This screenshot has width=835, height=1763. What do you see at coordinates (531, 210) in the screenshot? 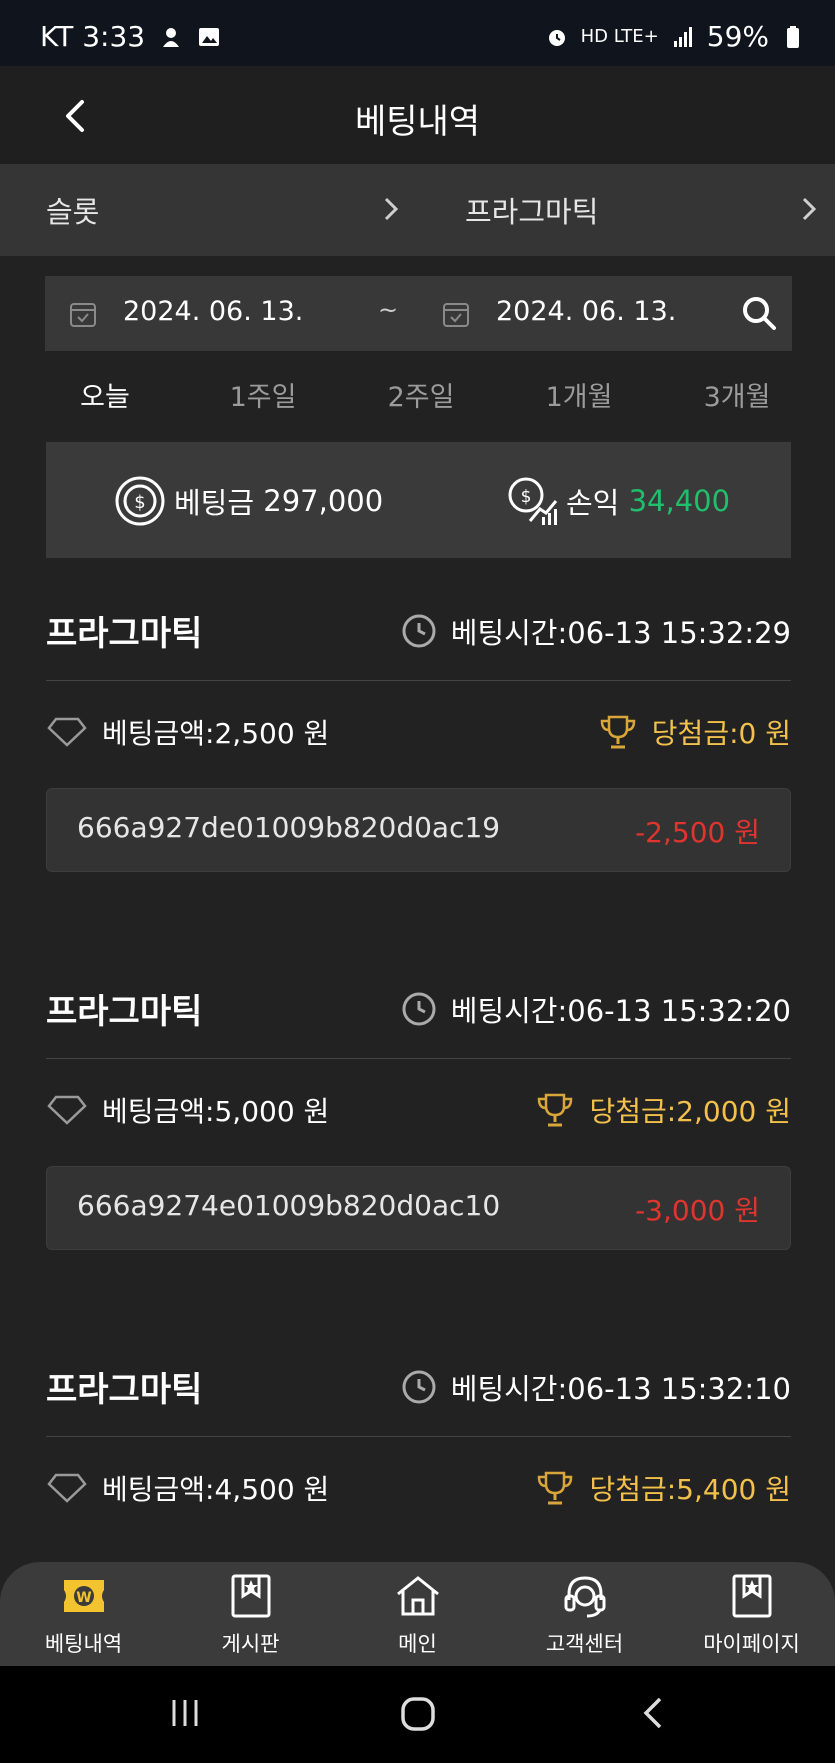
I see `category-provider: 프라그마틱` at bounding box center [531, 210].